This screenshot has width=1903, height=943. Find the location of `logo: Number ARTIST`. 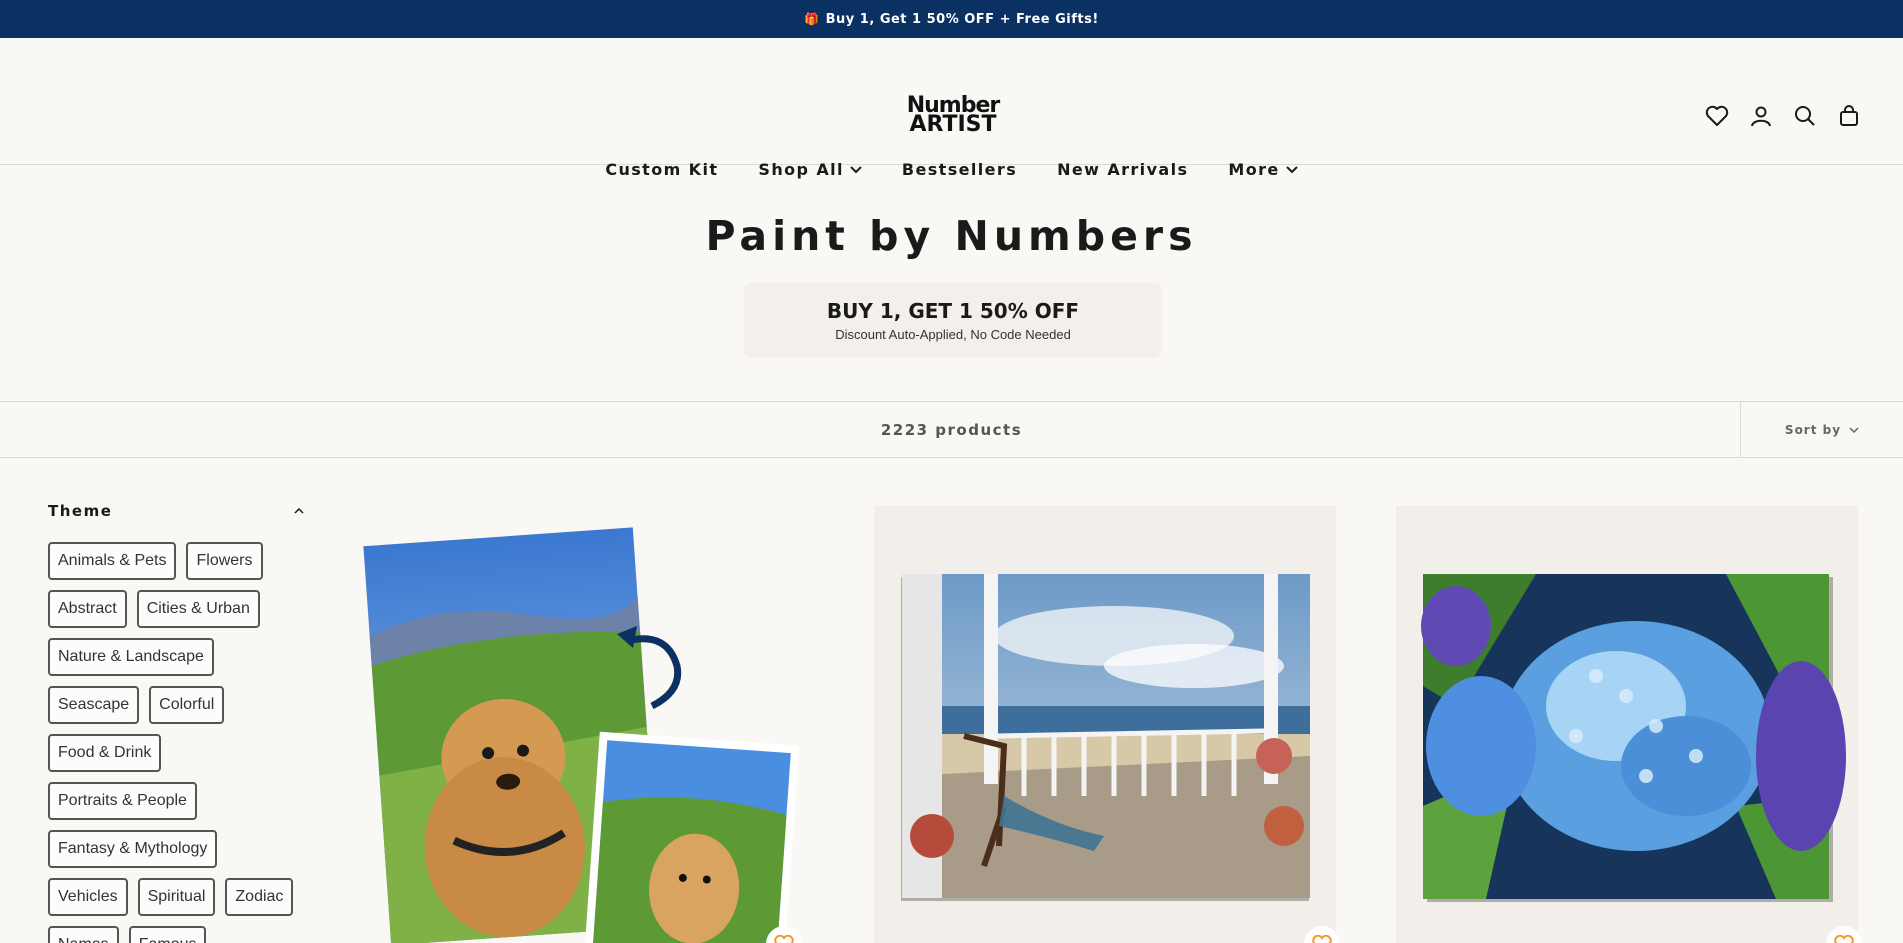

logo: Number ARTIST is located at coordinates (953, 117).